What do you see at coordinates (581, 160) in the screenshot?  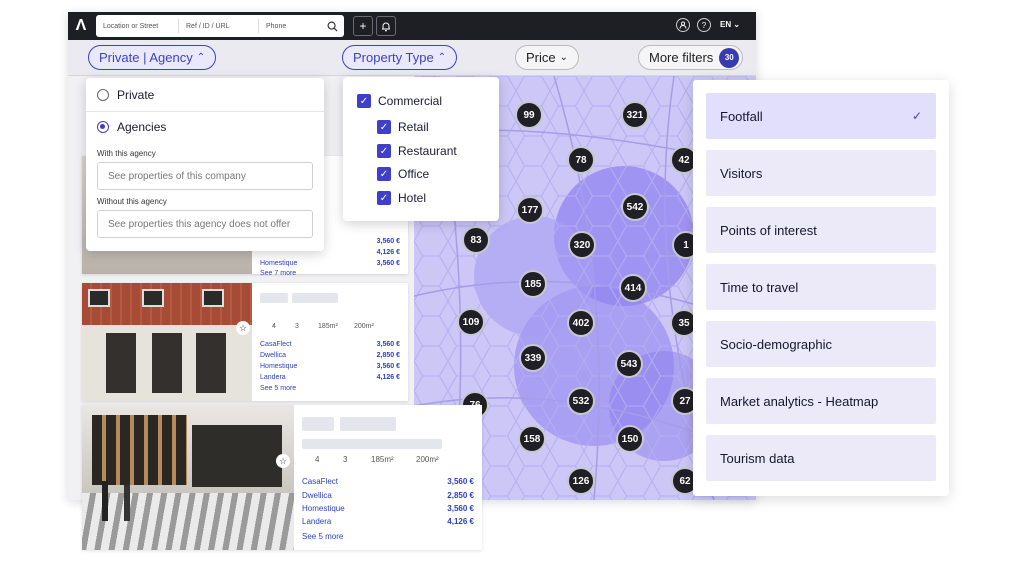 I see `map-cluster: 78` at bounding box center [581, 160].